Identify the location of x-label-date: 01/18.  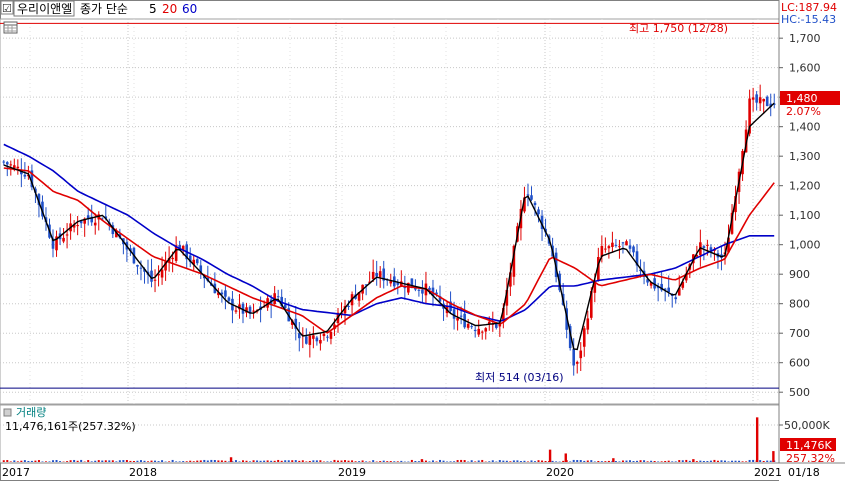
(804, 472).